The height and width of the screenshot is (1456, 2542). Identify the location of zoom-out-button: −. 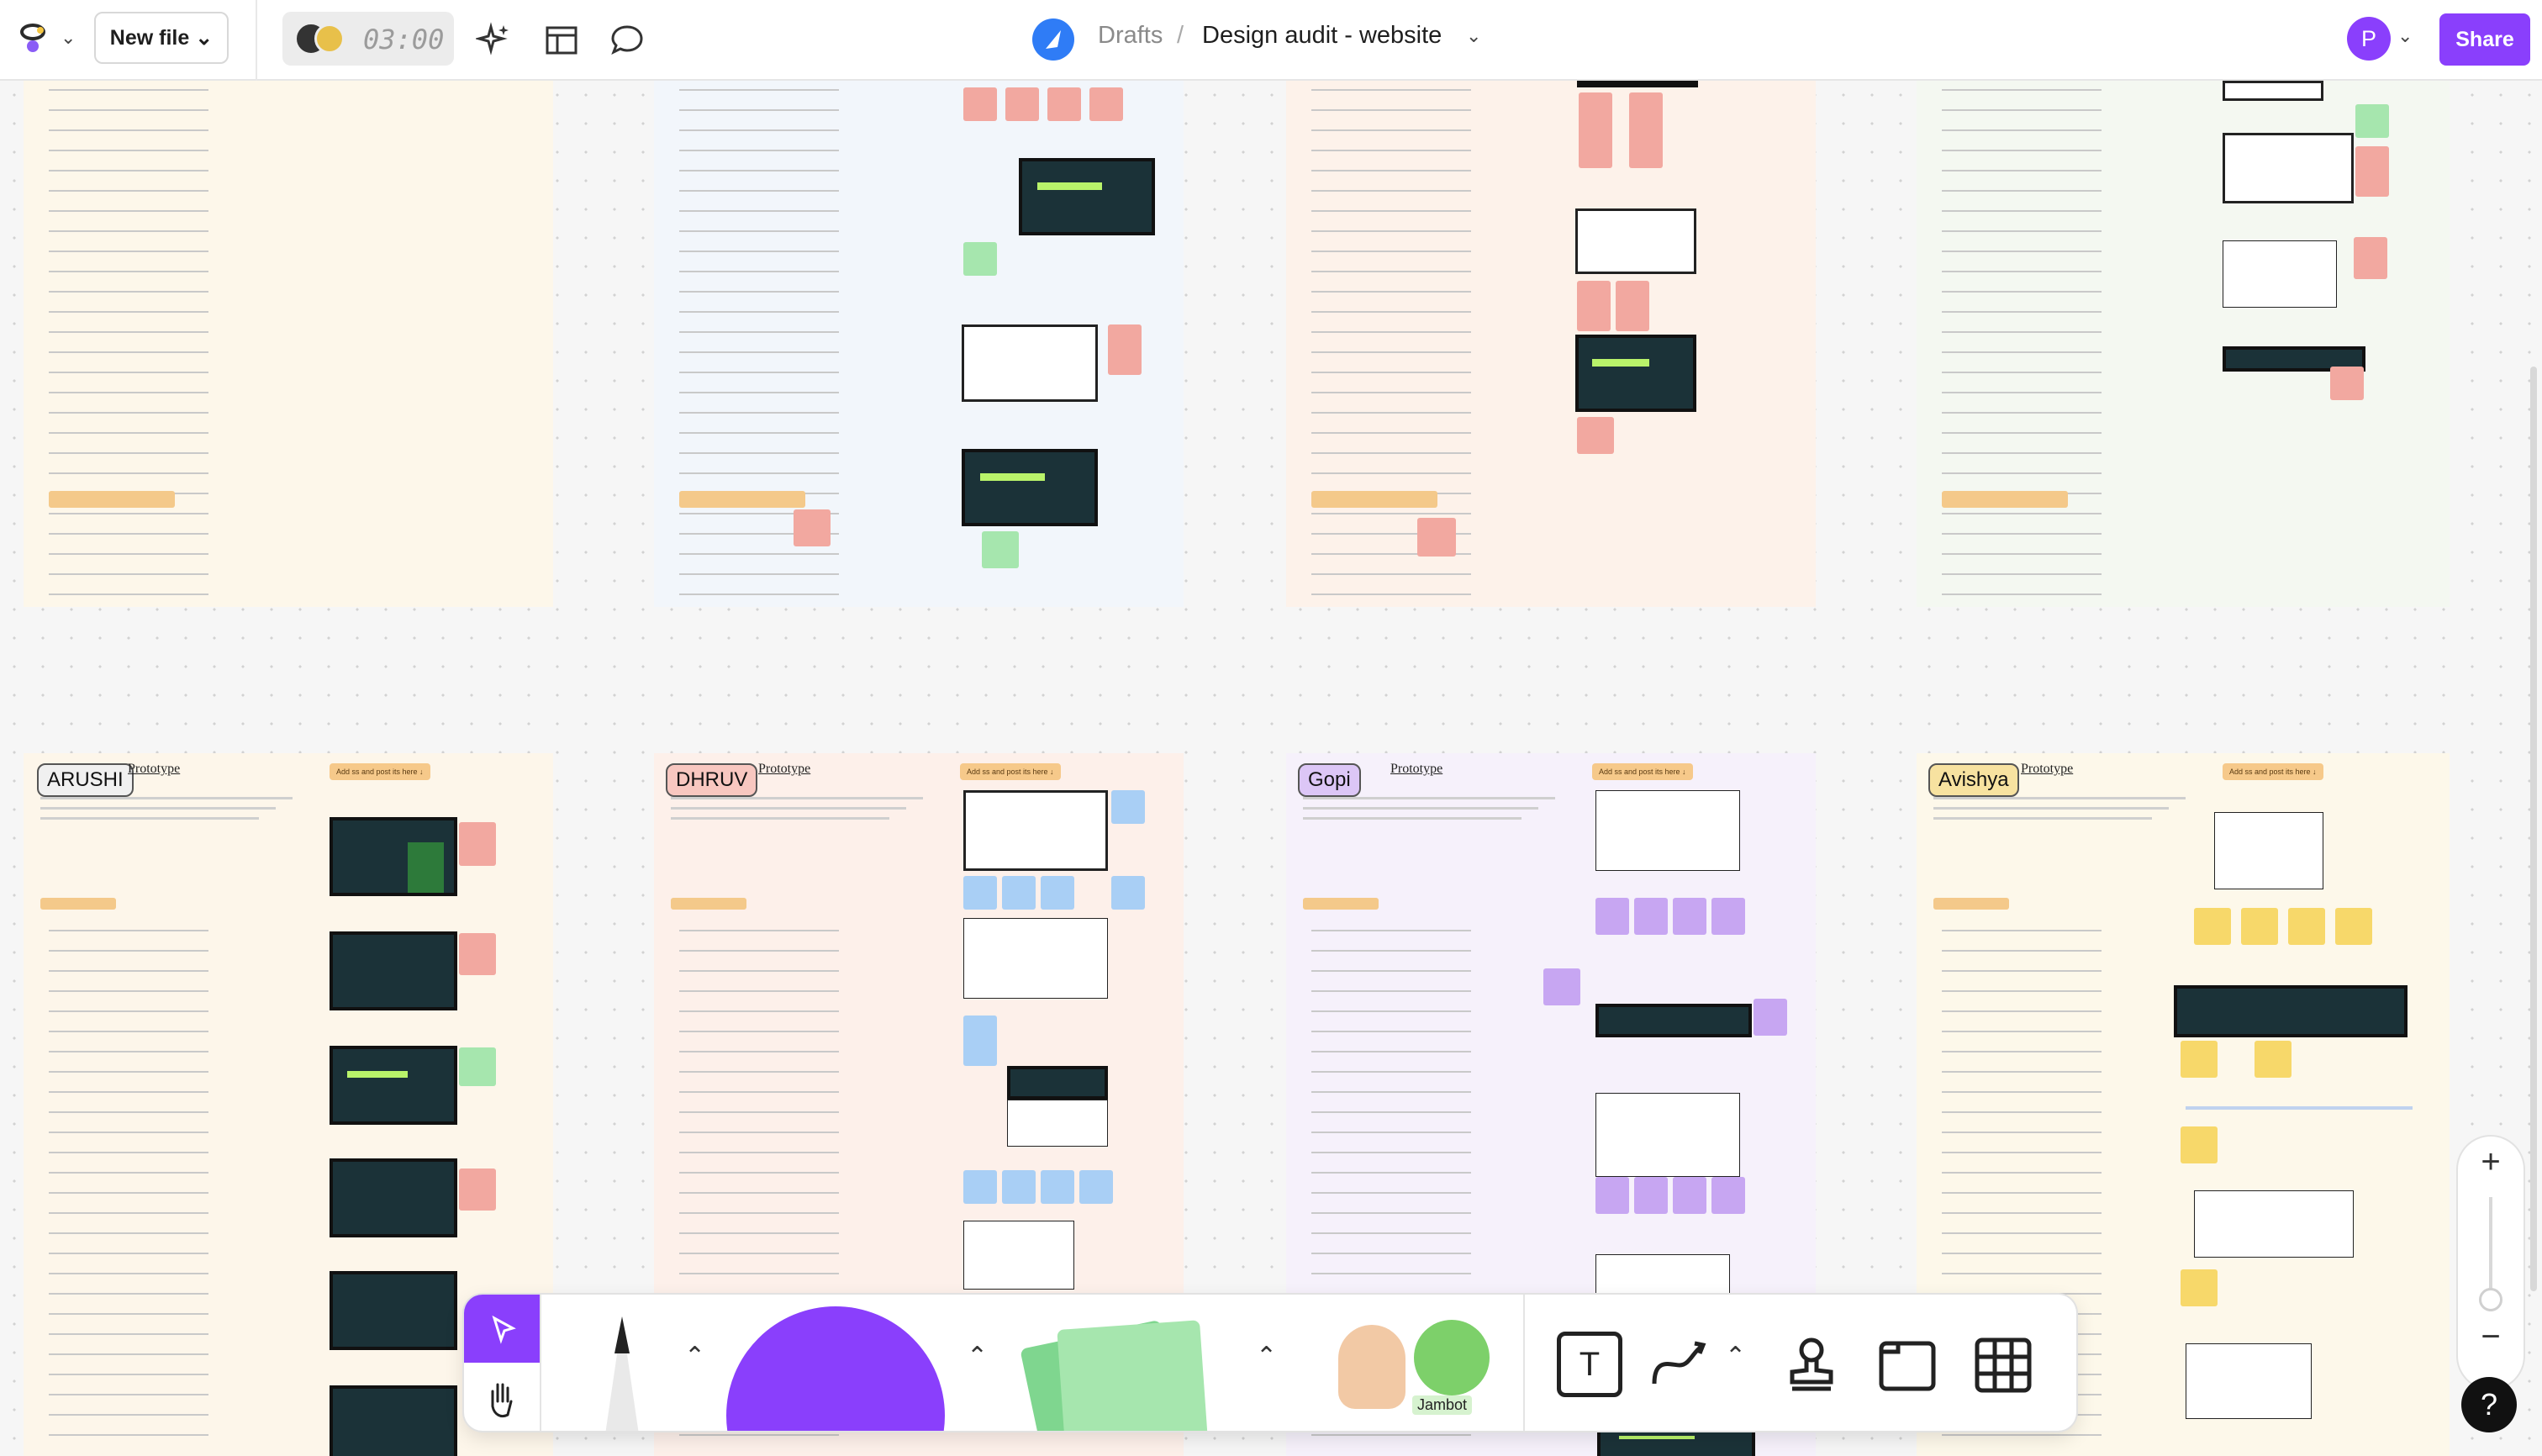
(2491, 1337).